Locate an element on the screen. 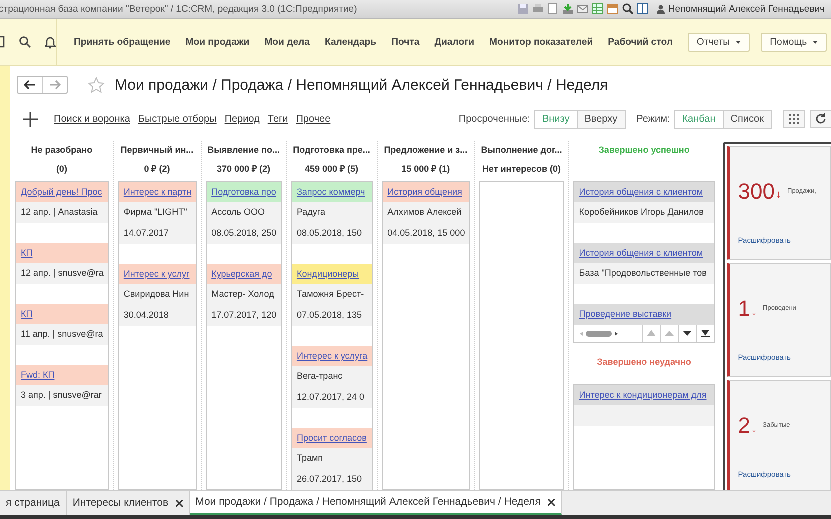  filter-link: Прочее is located at coordinates (313, 119).